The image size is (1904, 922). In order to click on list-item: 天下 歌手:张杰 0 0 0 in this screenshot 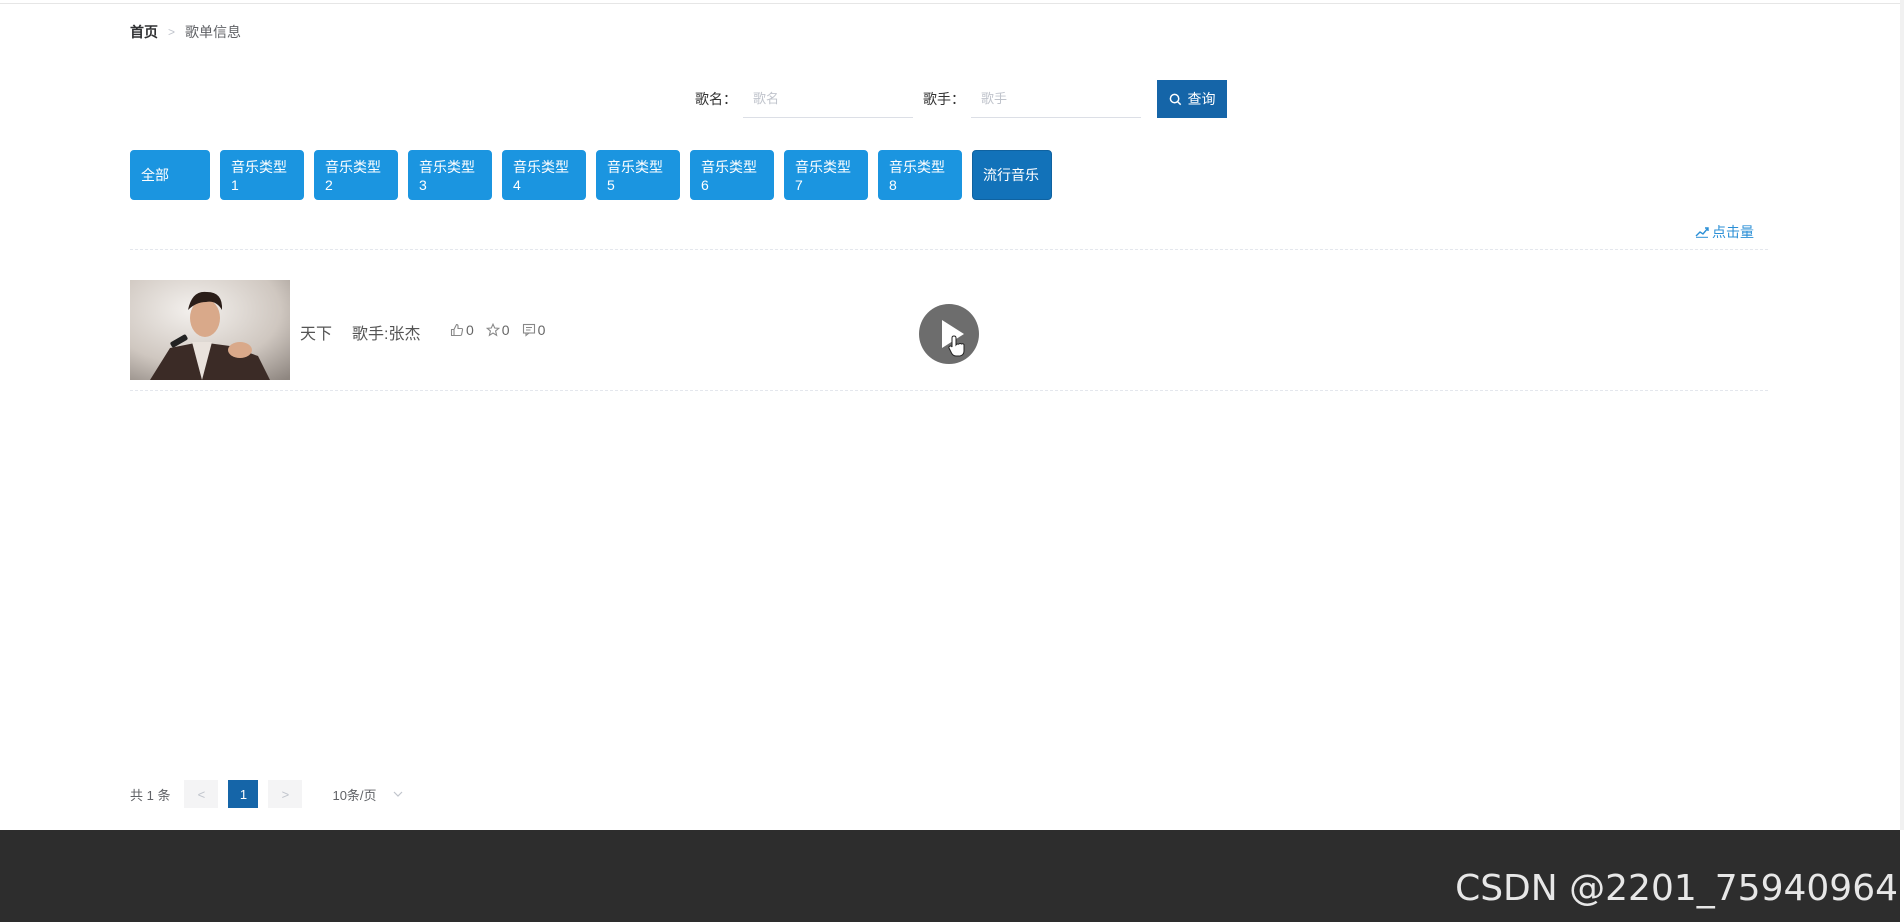, I will do `click(949, 330)`.